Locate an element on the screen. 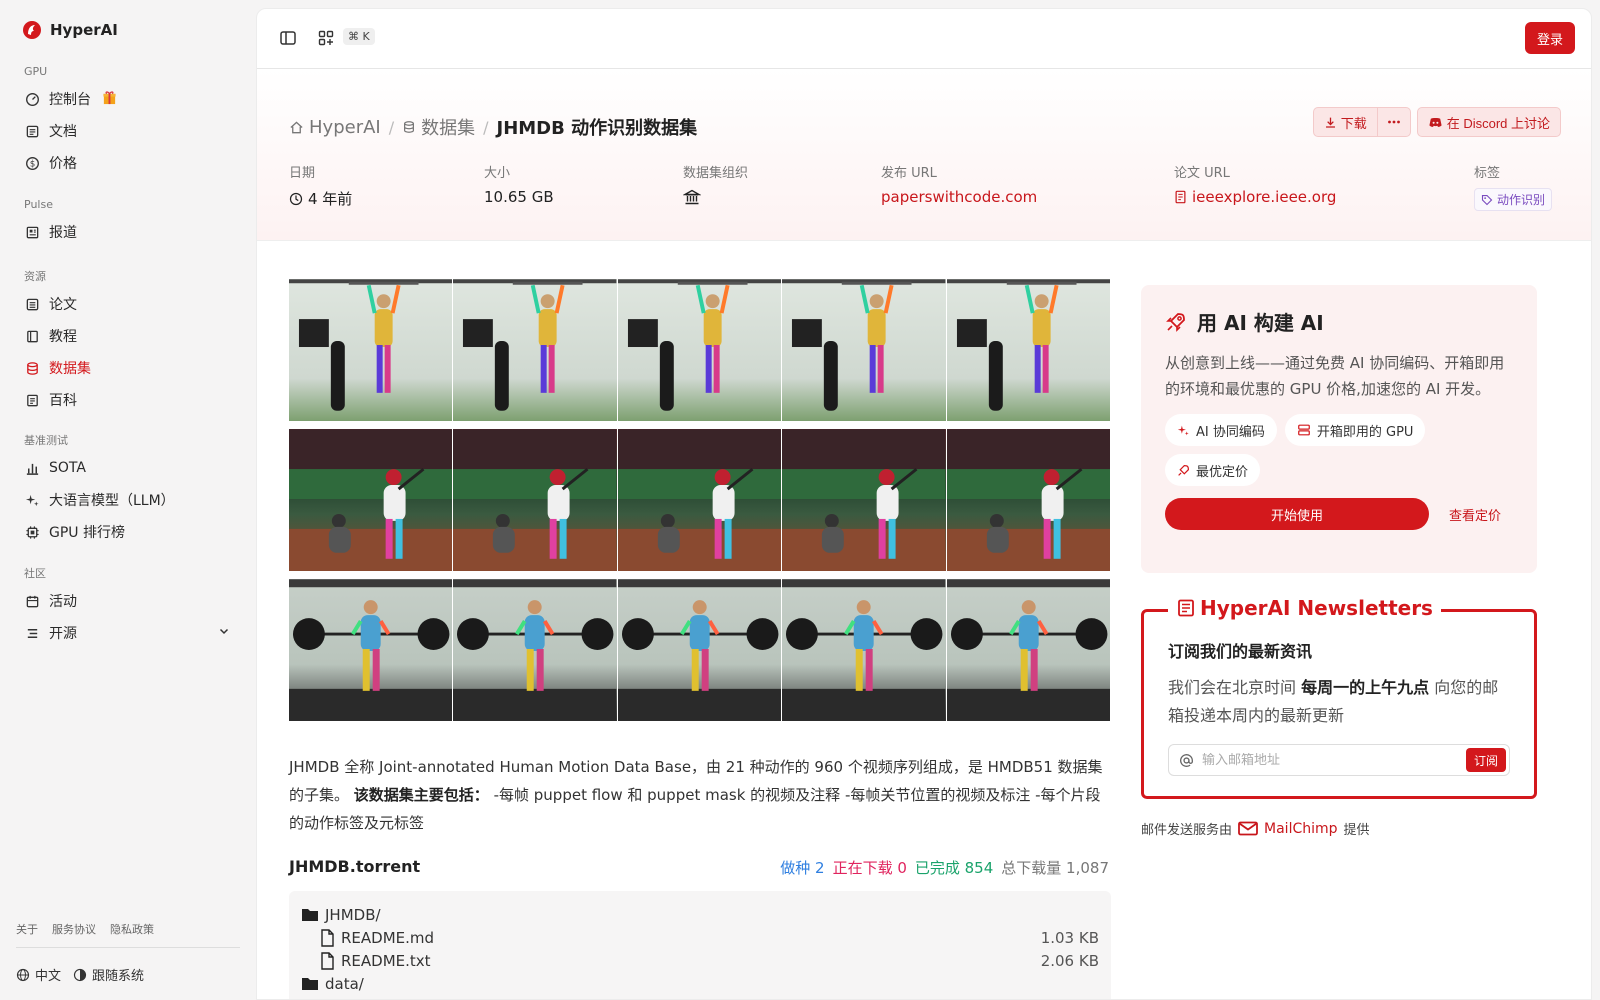 This screenshot has height=1000, width=1600. chip-pricing: 最优定价 is located at coordinates (1213, 470).